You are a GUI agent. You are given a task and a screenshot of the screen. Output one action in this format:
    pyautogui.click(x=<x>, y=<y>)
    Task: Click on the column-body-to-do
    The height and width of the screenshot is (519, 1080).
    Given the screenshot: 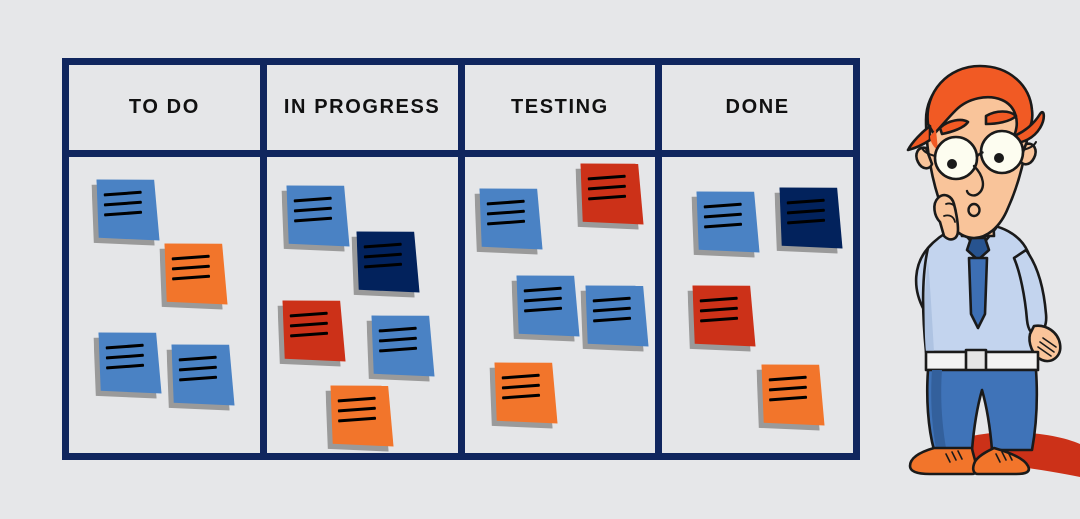 What is the action you would take?
    pyautogui.click(x=164, y=305)
    